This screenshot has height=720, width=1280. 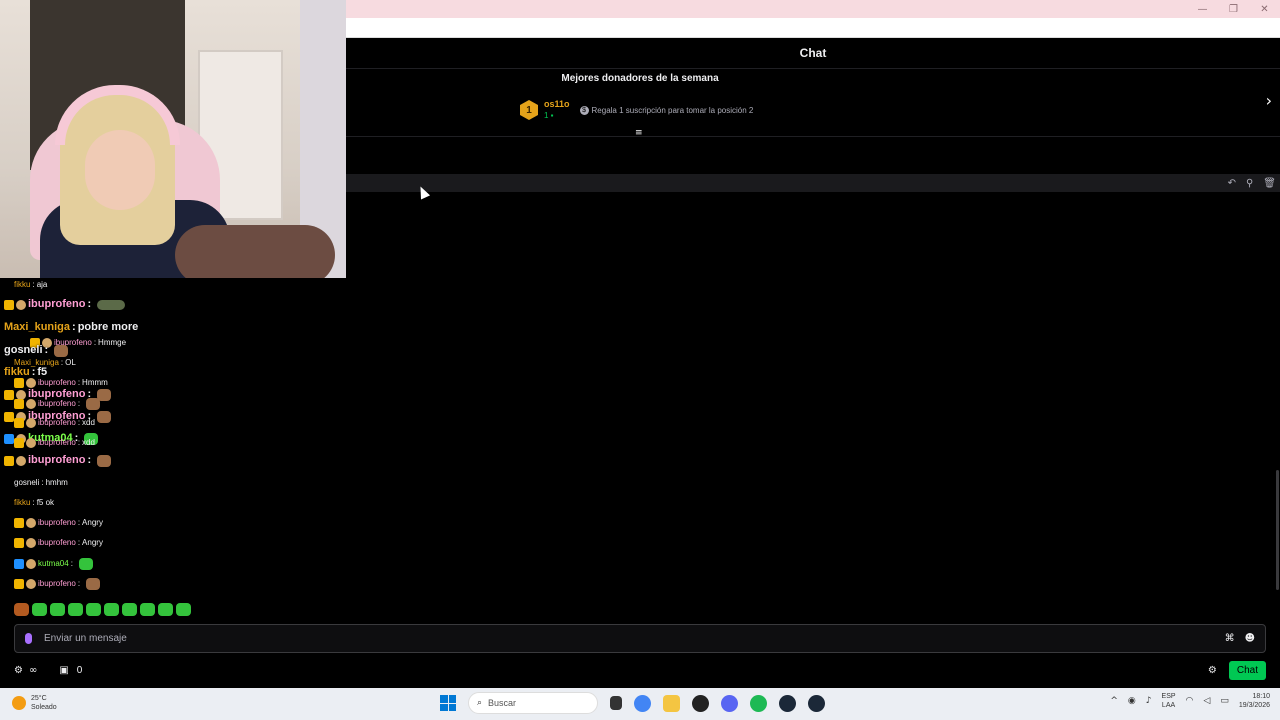 What do you see at coordinates (1169, 701) in the screenshot?
I see `language-indicator: ESP LAA` at bounding box center [1169, 701].